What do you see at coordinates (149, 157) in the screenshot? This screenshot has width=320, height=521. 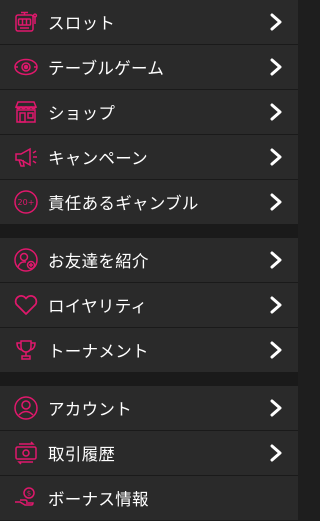 I see `menu-item-campaigns: キャンペーン` at bounding box center [149, 157].